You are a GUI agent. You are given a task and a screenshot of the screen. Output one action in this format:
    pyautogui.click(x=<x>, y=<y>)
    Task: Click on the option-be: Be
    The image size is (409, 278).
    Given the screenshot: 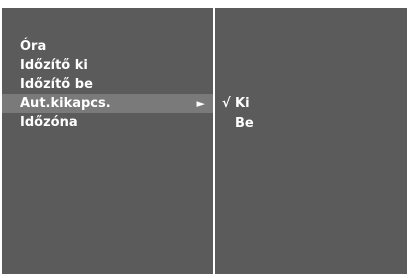 What is the action you would take?
    pyautogui.click(x=311, y=124)
    